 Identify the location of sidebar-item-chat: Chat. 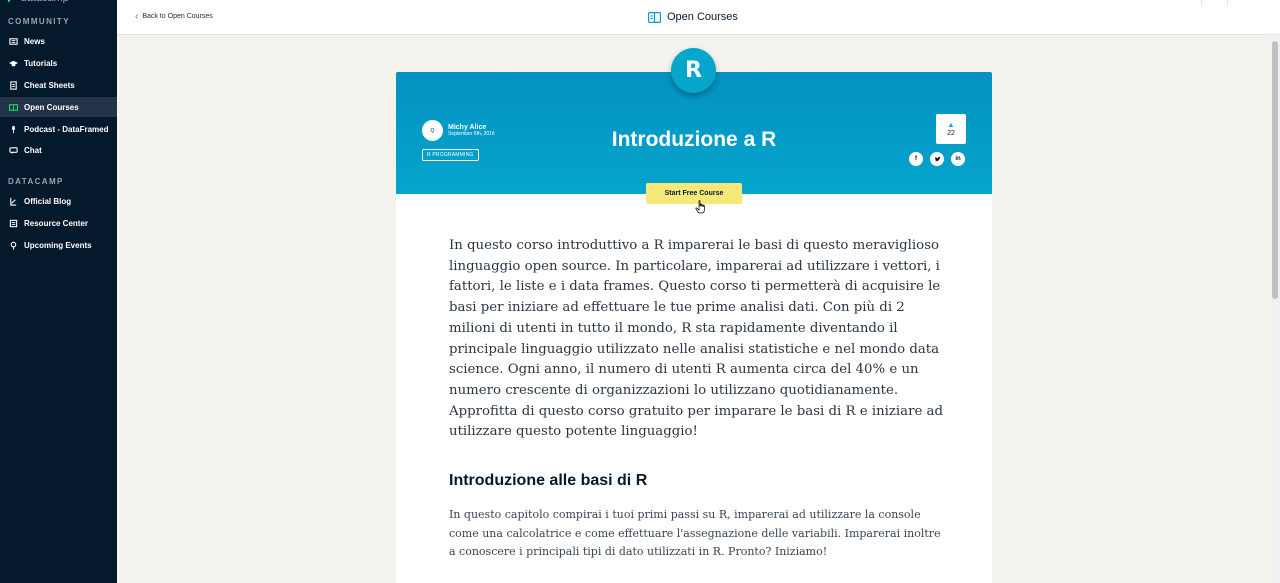
(58, 150).